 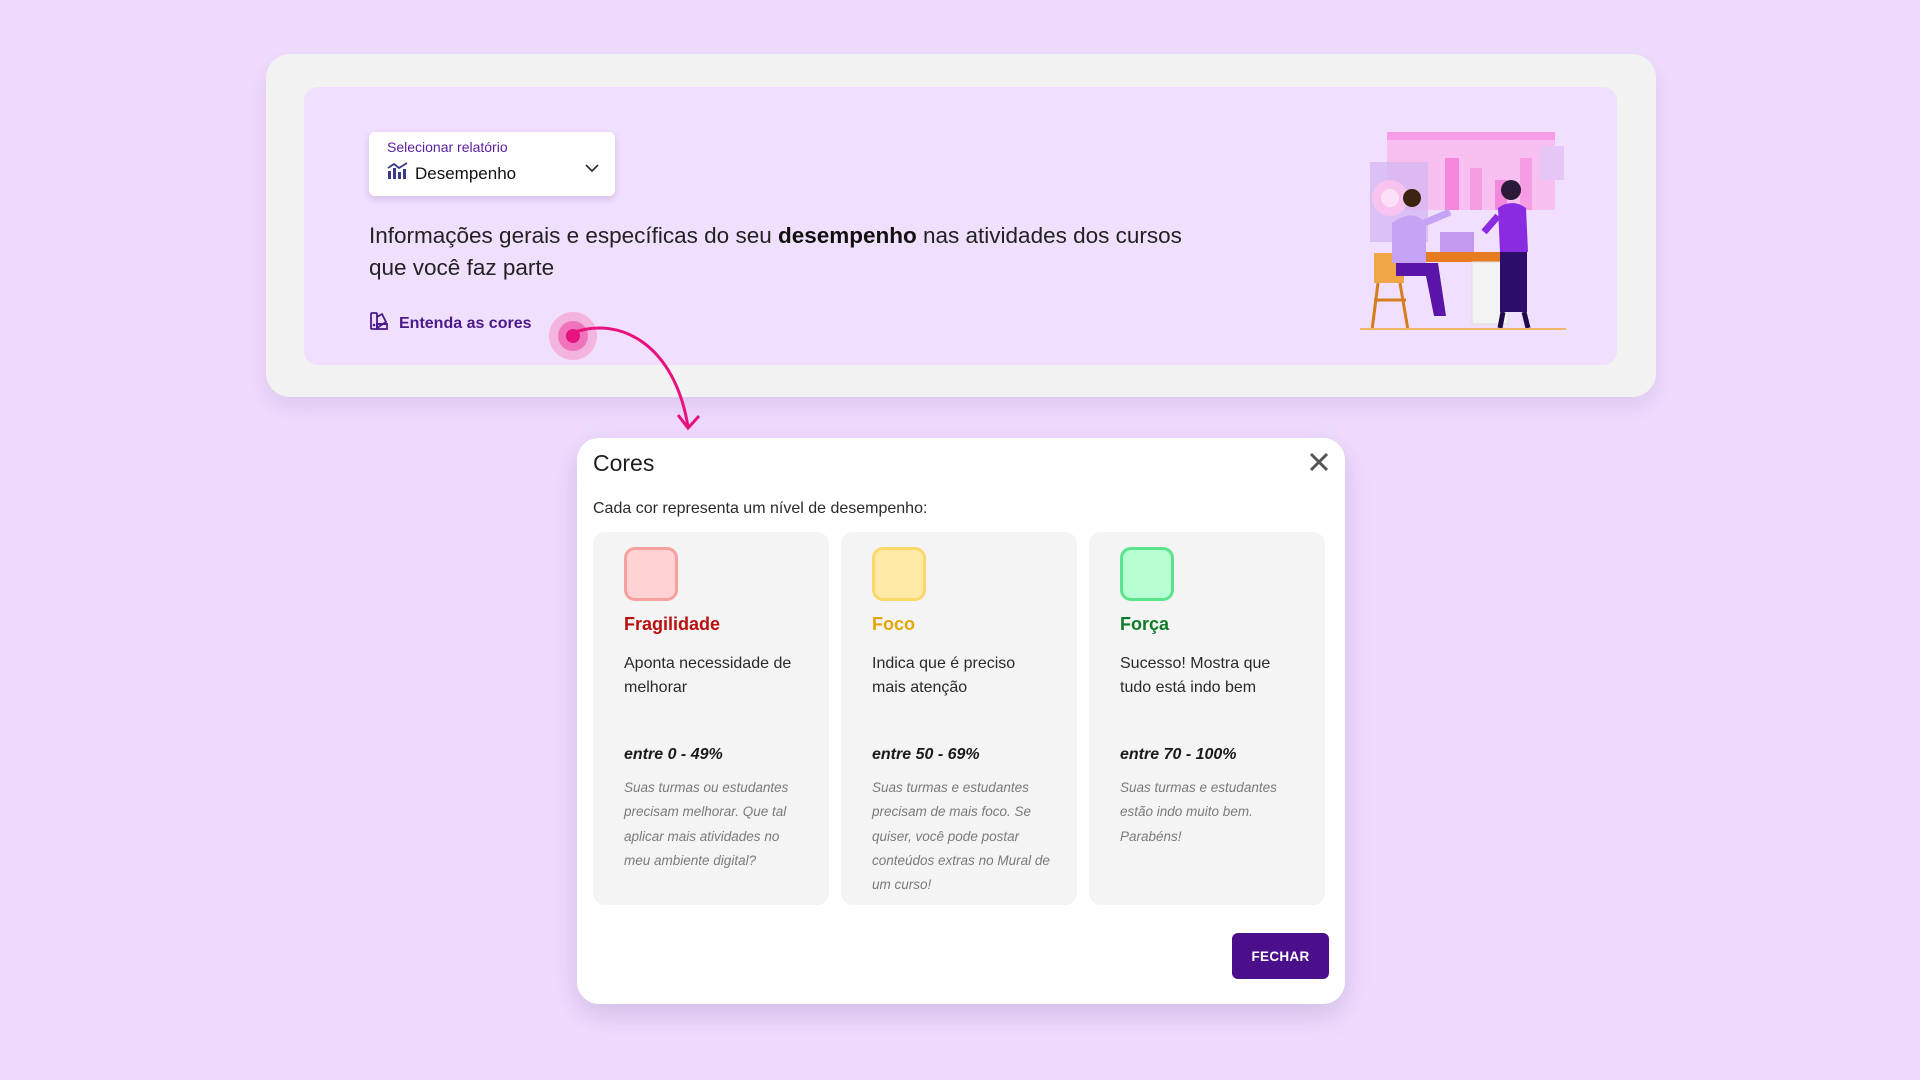 I want to click on modal-title: Cores, so click(x=624, y=463).